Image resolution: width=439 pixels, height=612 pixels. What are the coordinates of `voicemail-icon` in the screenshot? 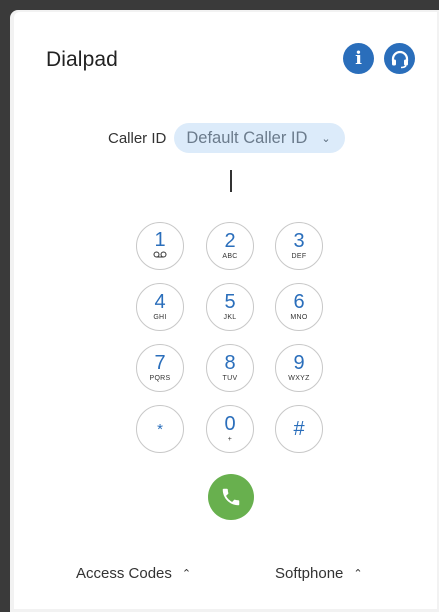 It's located at (160, 256).